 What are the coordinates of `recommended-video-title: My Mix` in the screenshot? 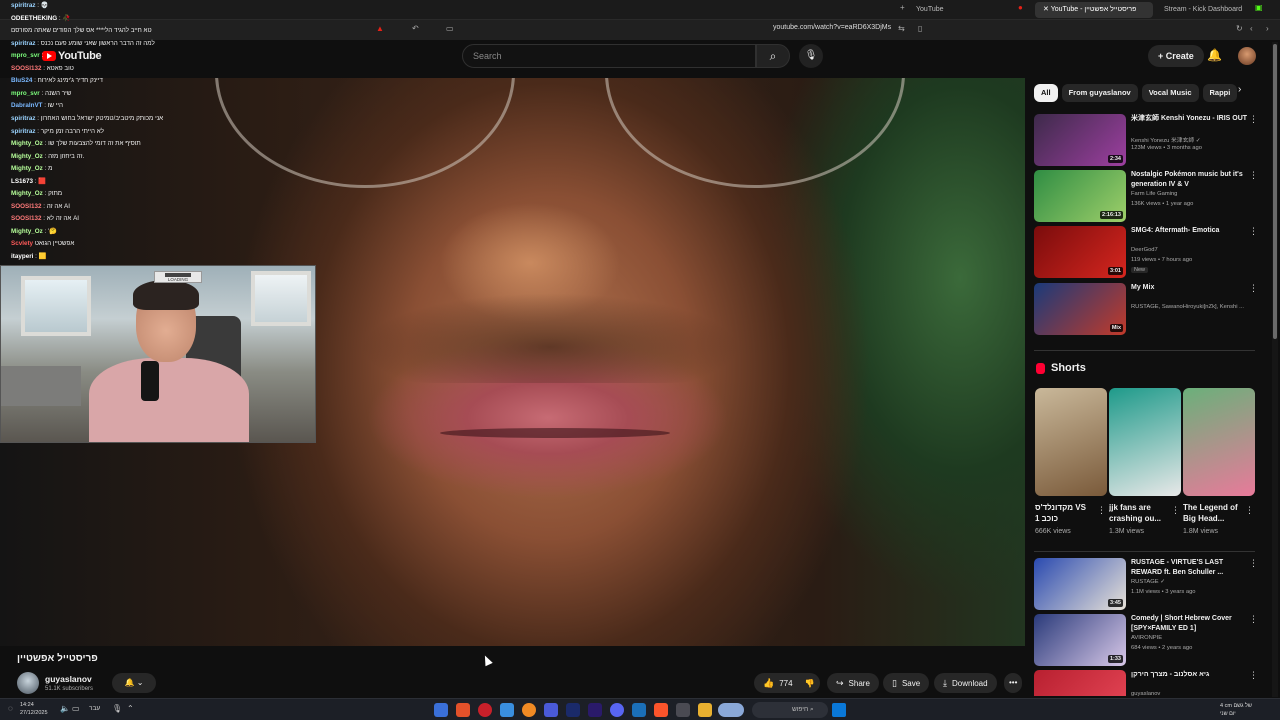 It's located at (1190, 288).